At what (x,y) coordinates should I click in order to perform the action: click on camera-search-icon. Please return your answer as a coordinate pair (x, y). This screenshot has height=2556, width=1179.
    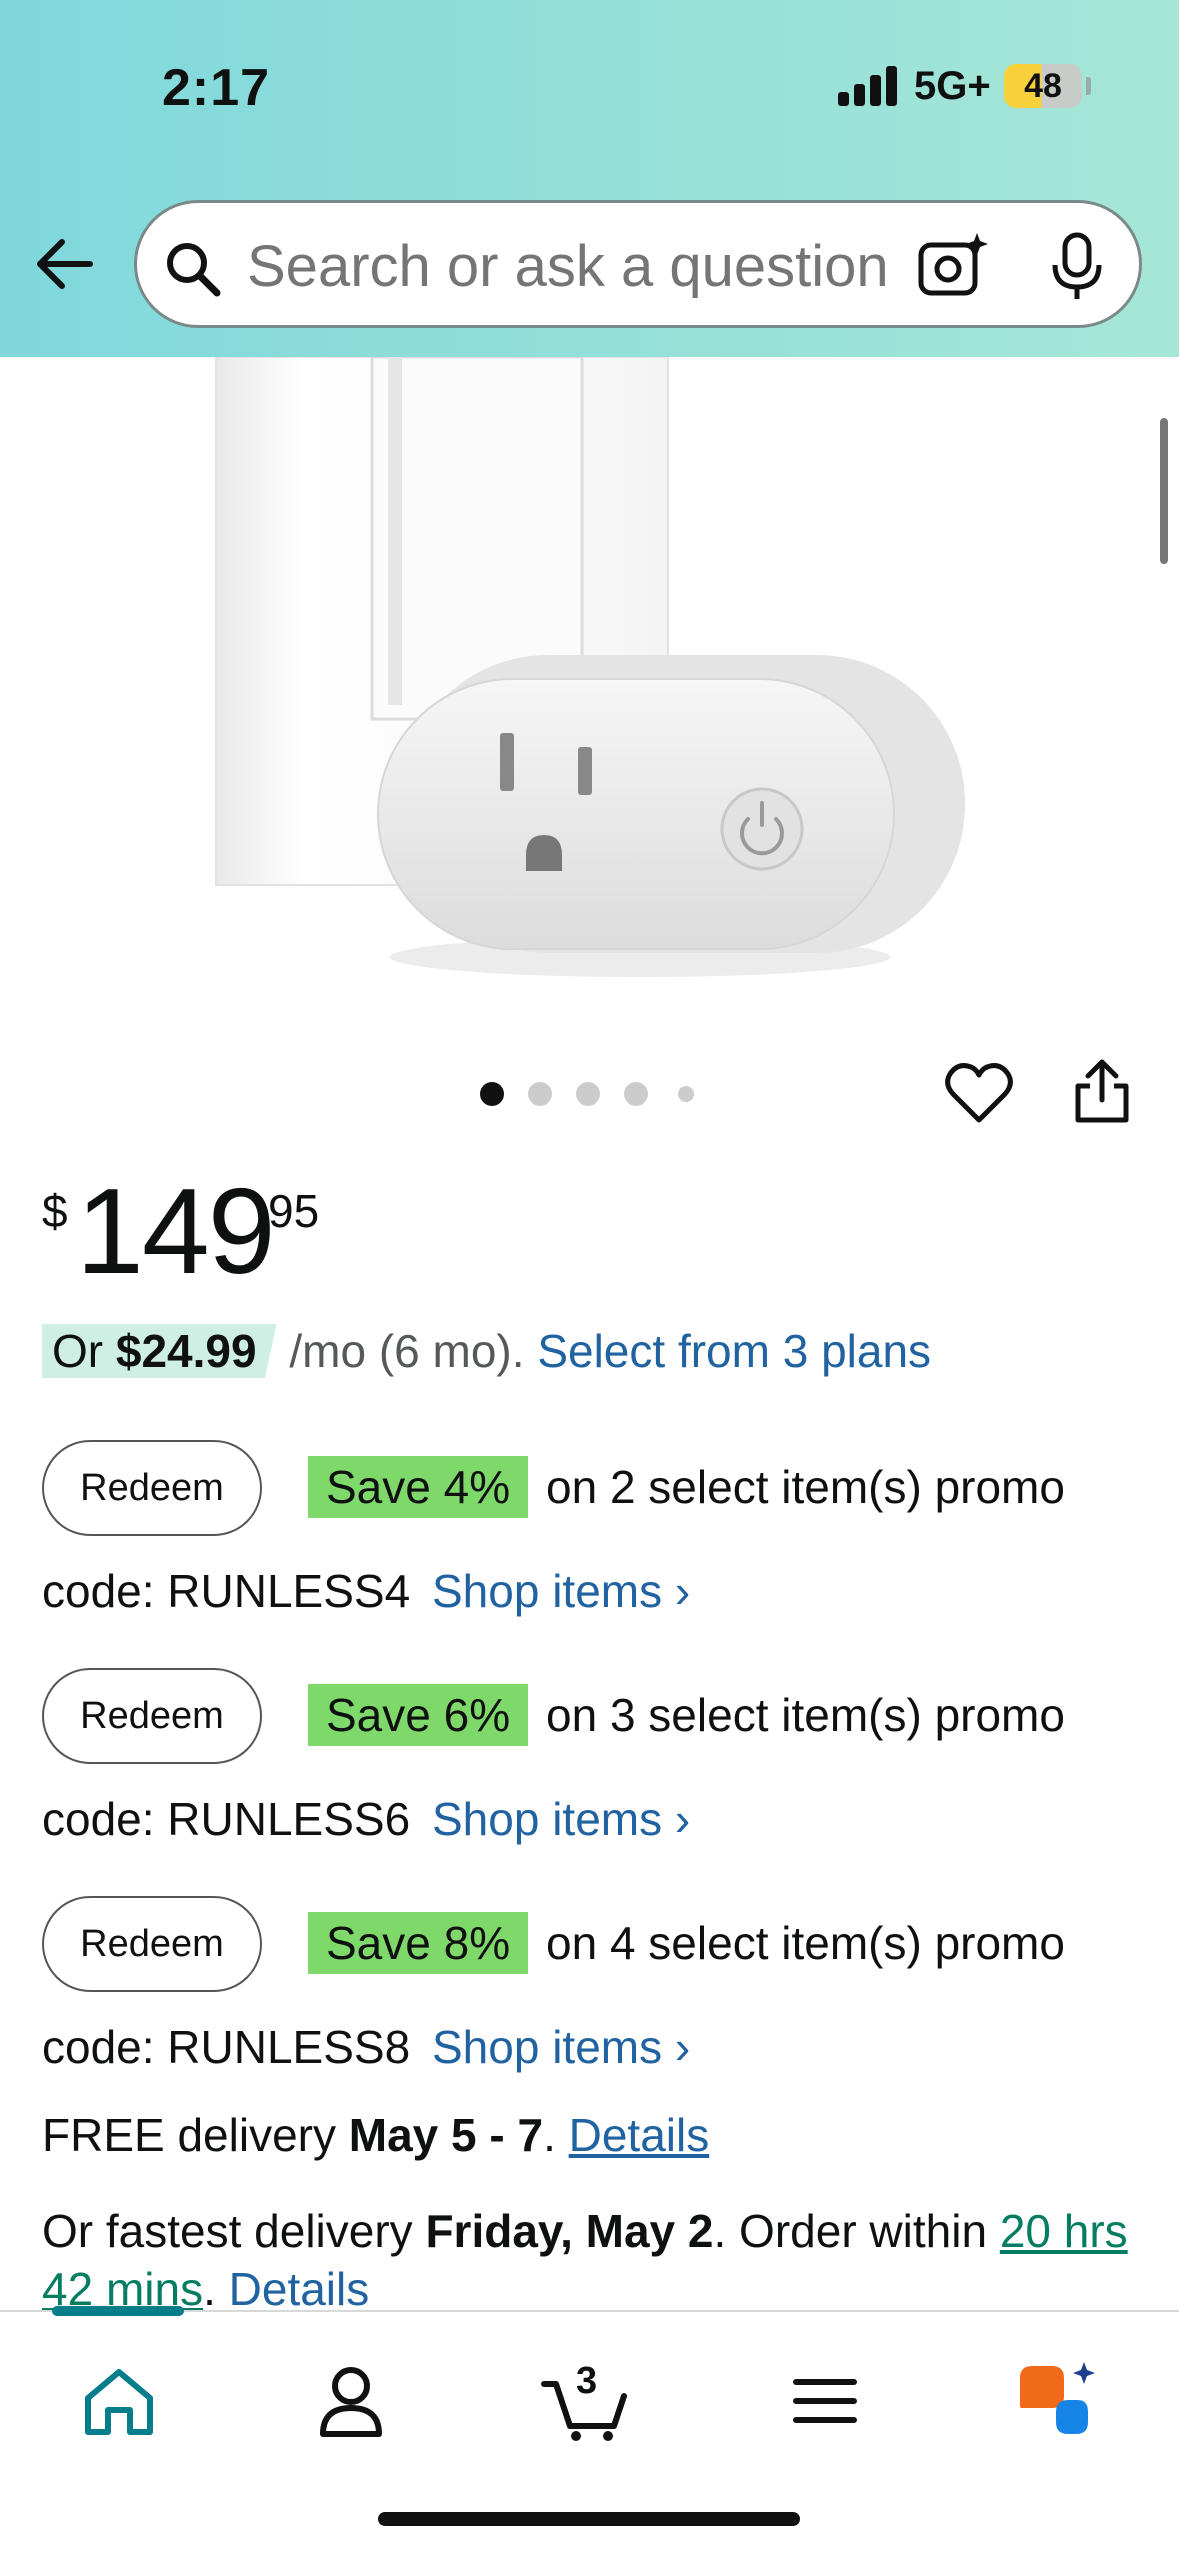
    Looking at the image, I should click on (953, 267).